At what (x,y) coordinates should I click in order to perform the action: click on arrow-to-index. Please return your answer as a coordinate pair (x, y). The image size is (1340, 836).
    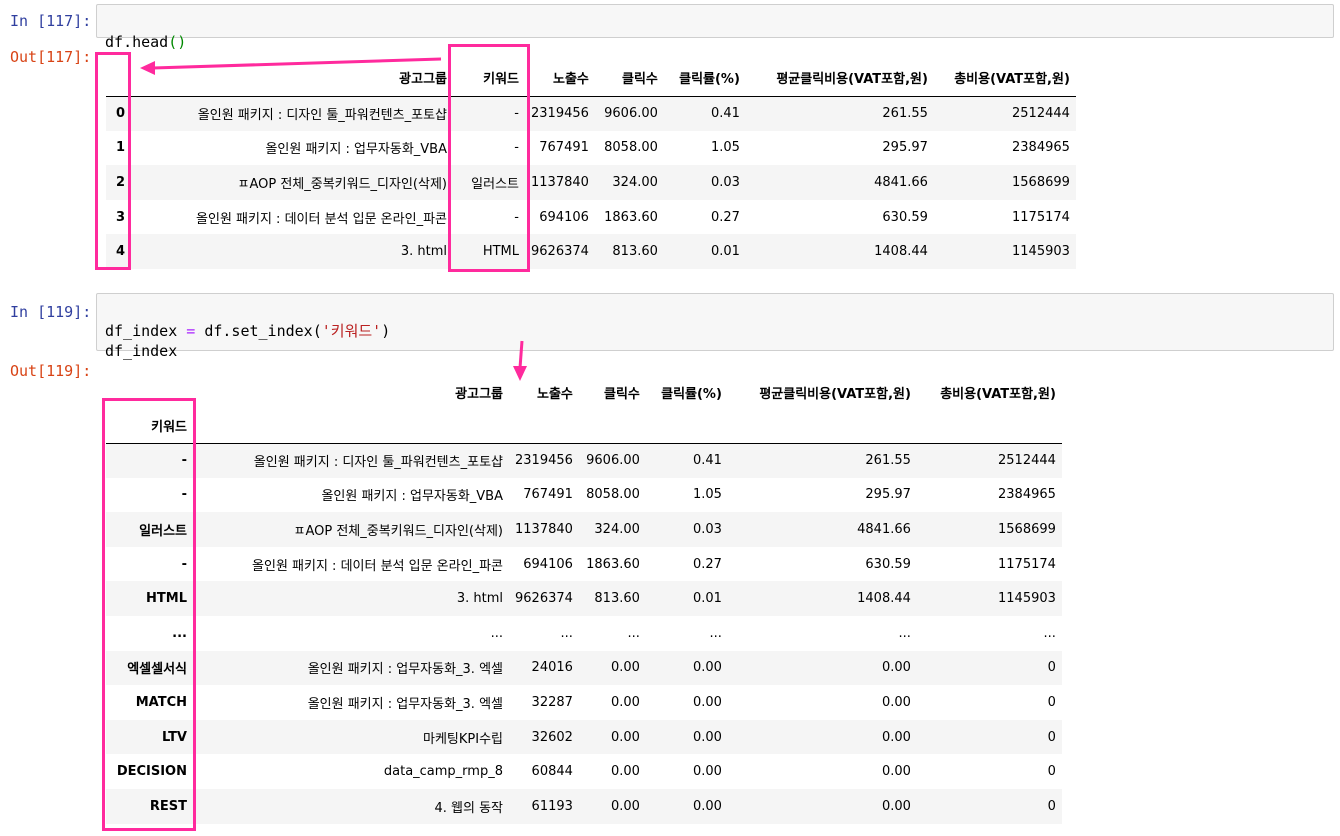
    Looking at the image, I should click on (297, 63).